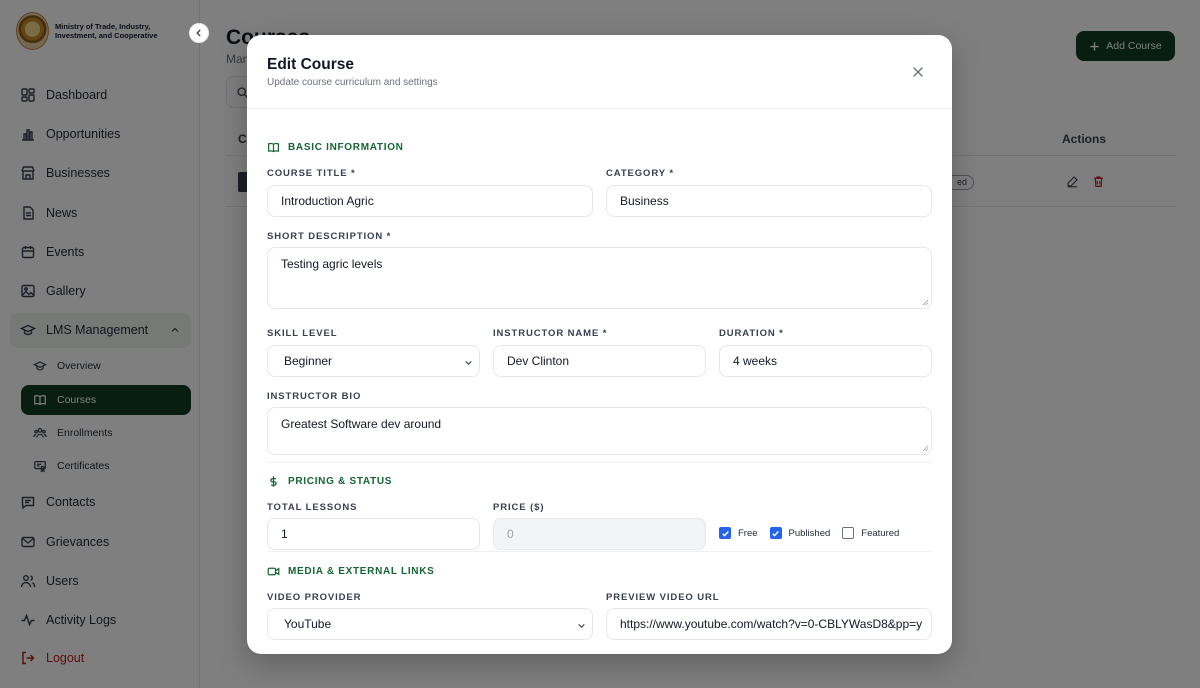  Describe the element at coordinates (311, 173) in the screenshot. I see `course-title-label: COURSE TITLE *` at that location.